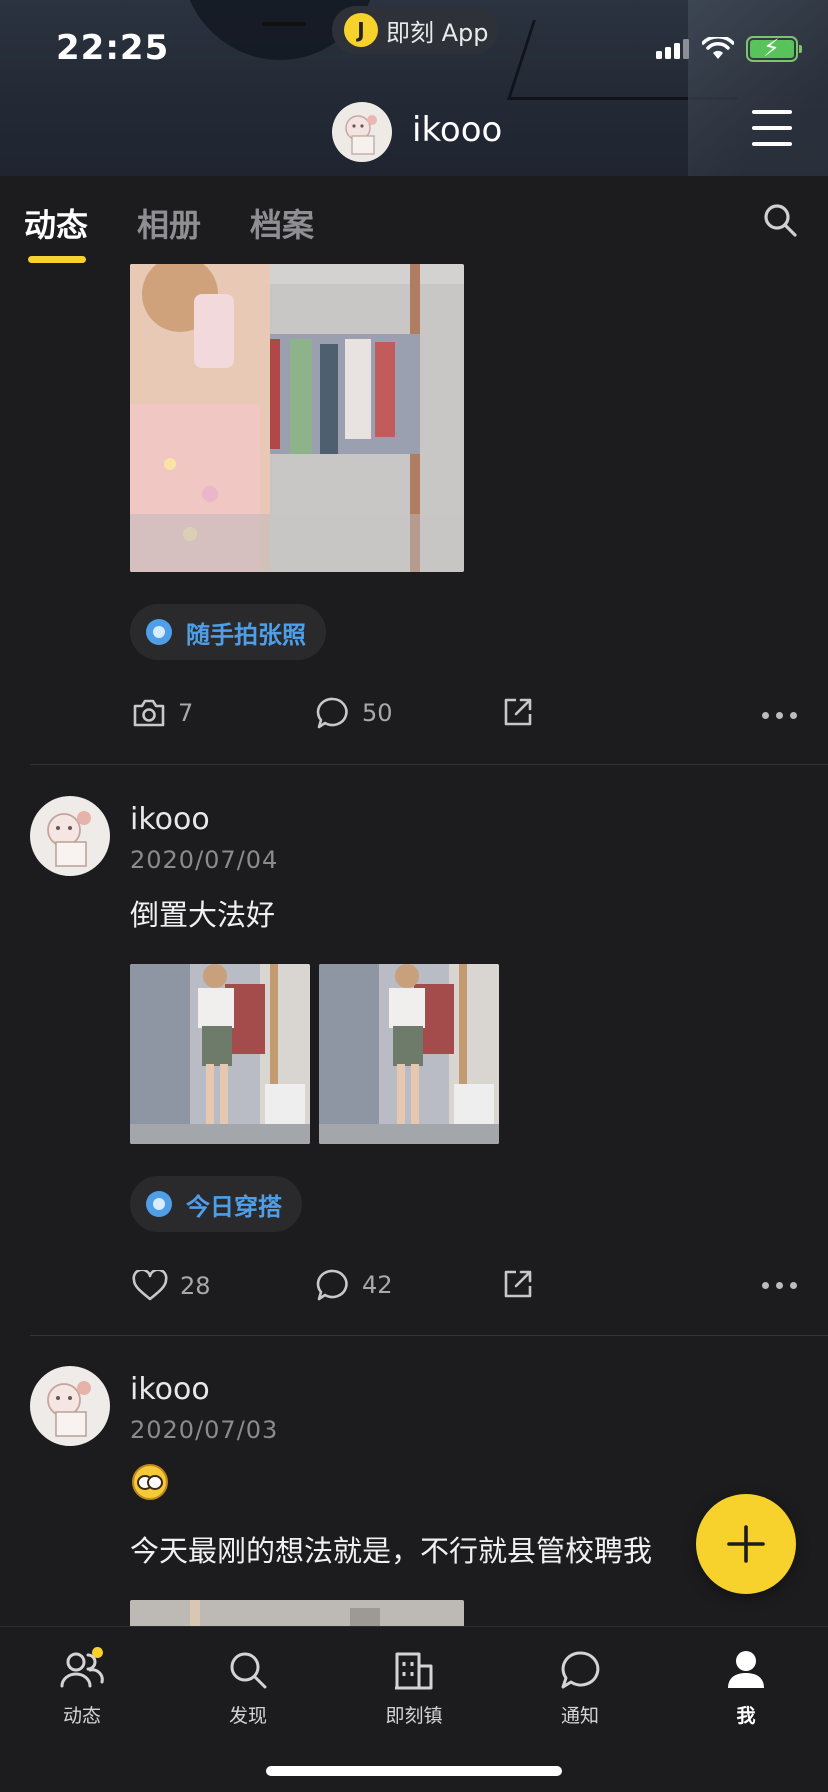 This screenshot has height=1792, width=828. Describe the element at coordinates (234, 1206) in the screenshot. I see `topic-tag-label: 今日穿搭` at that location.